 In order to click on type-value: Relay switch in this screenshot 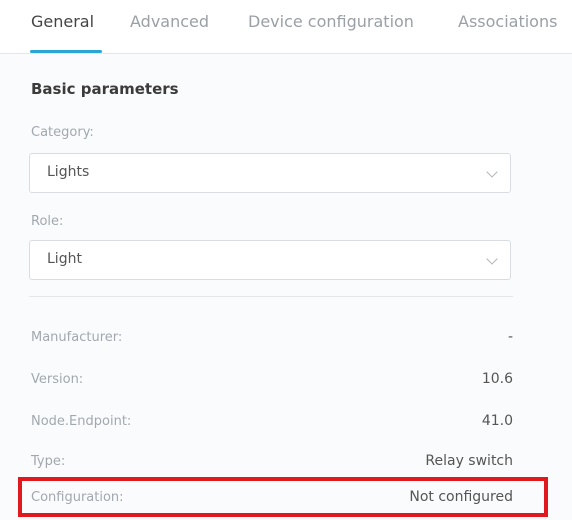, I will do `click(469, 461)`.